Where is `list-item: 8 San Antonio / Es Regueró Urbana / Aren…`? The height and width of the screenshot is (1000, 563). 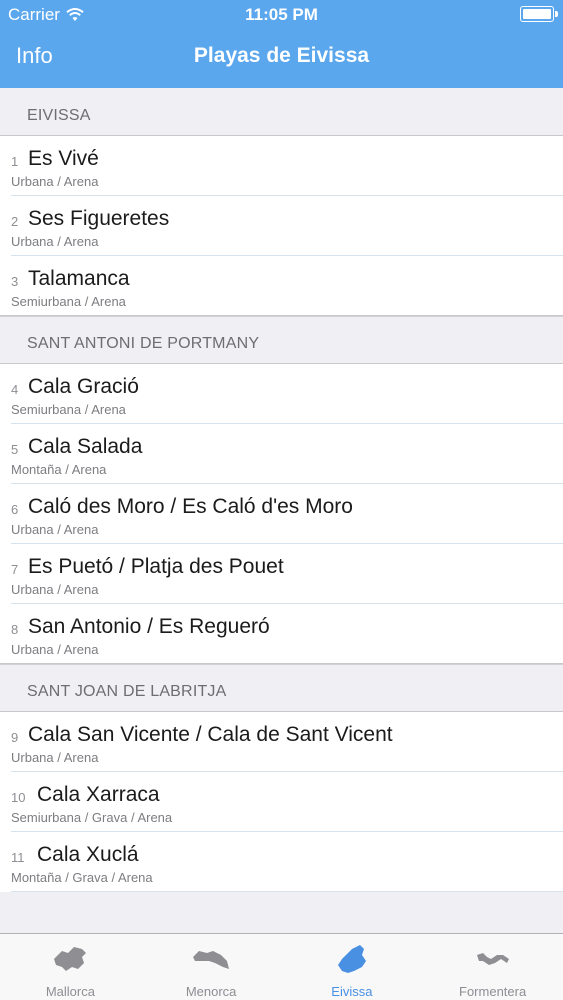 list-item: 8 San Antonio / Es Regueró Urbana / Aren… is located at coordinates (281, 634).